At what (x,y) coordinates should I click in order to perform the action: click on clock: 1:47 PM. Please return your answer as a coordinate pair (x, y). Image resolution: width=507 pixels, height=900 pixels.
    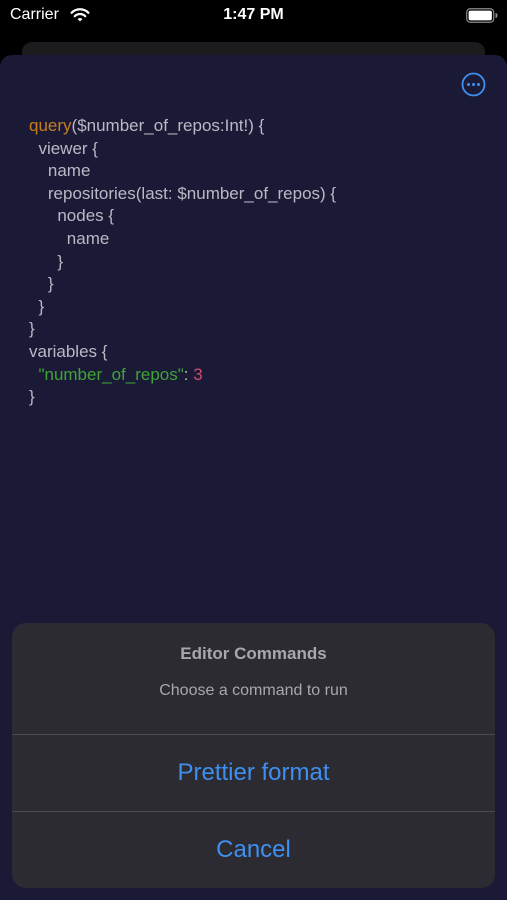
    Looking at the image, I should click on (253, 14).